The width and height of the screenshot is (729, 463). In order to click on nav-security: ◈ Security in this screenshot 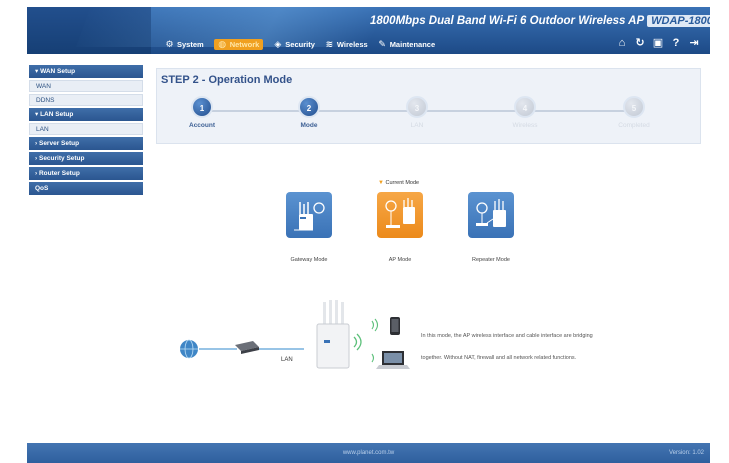, I will do `click(294, 43)`.